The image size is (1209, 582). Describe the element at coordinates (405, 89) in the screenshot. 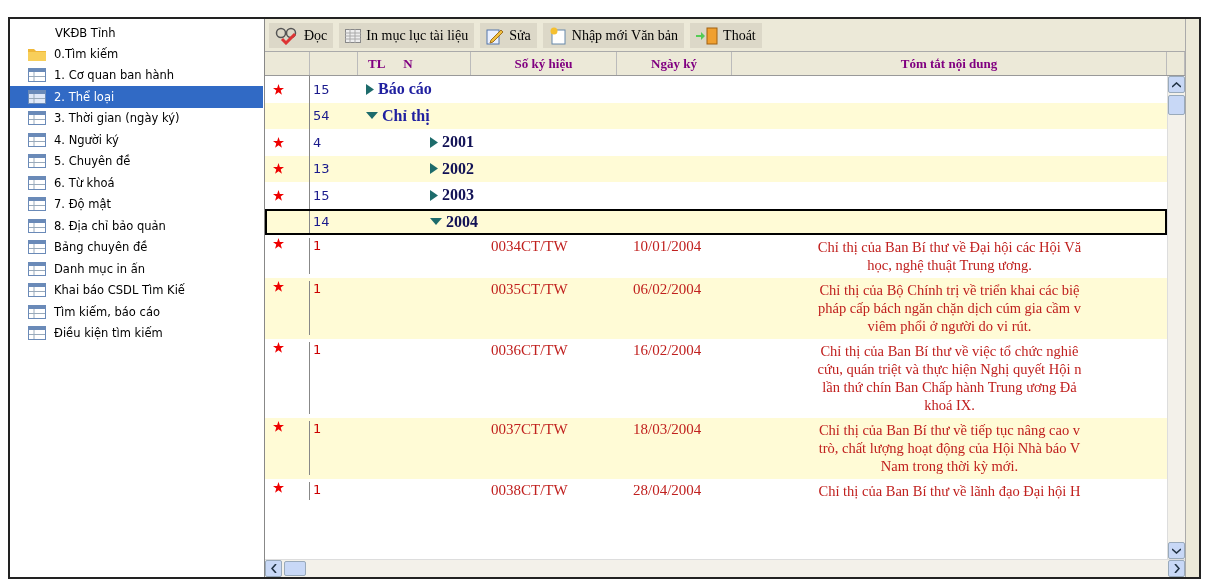

I see `group-label: Báo cáo` at that location.